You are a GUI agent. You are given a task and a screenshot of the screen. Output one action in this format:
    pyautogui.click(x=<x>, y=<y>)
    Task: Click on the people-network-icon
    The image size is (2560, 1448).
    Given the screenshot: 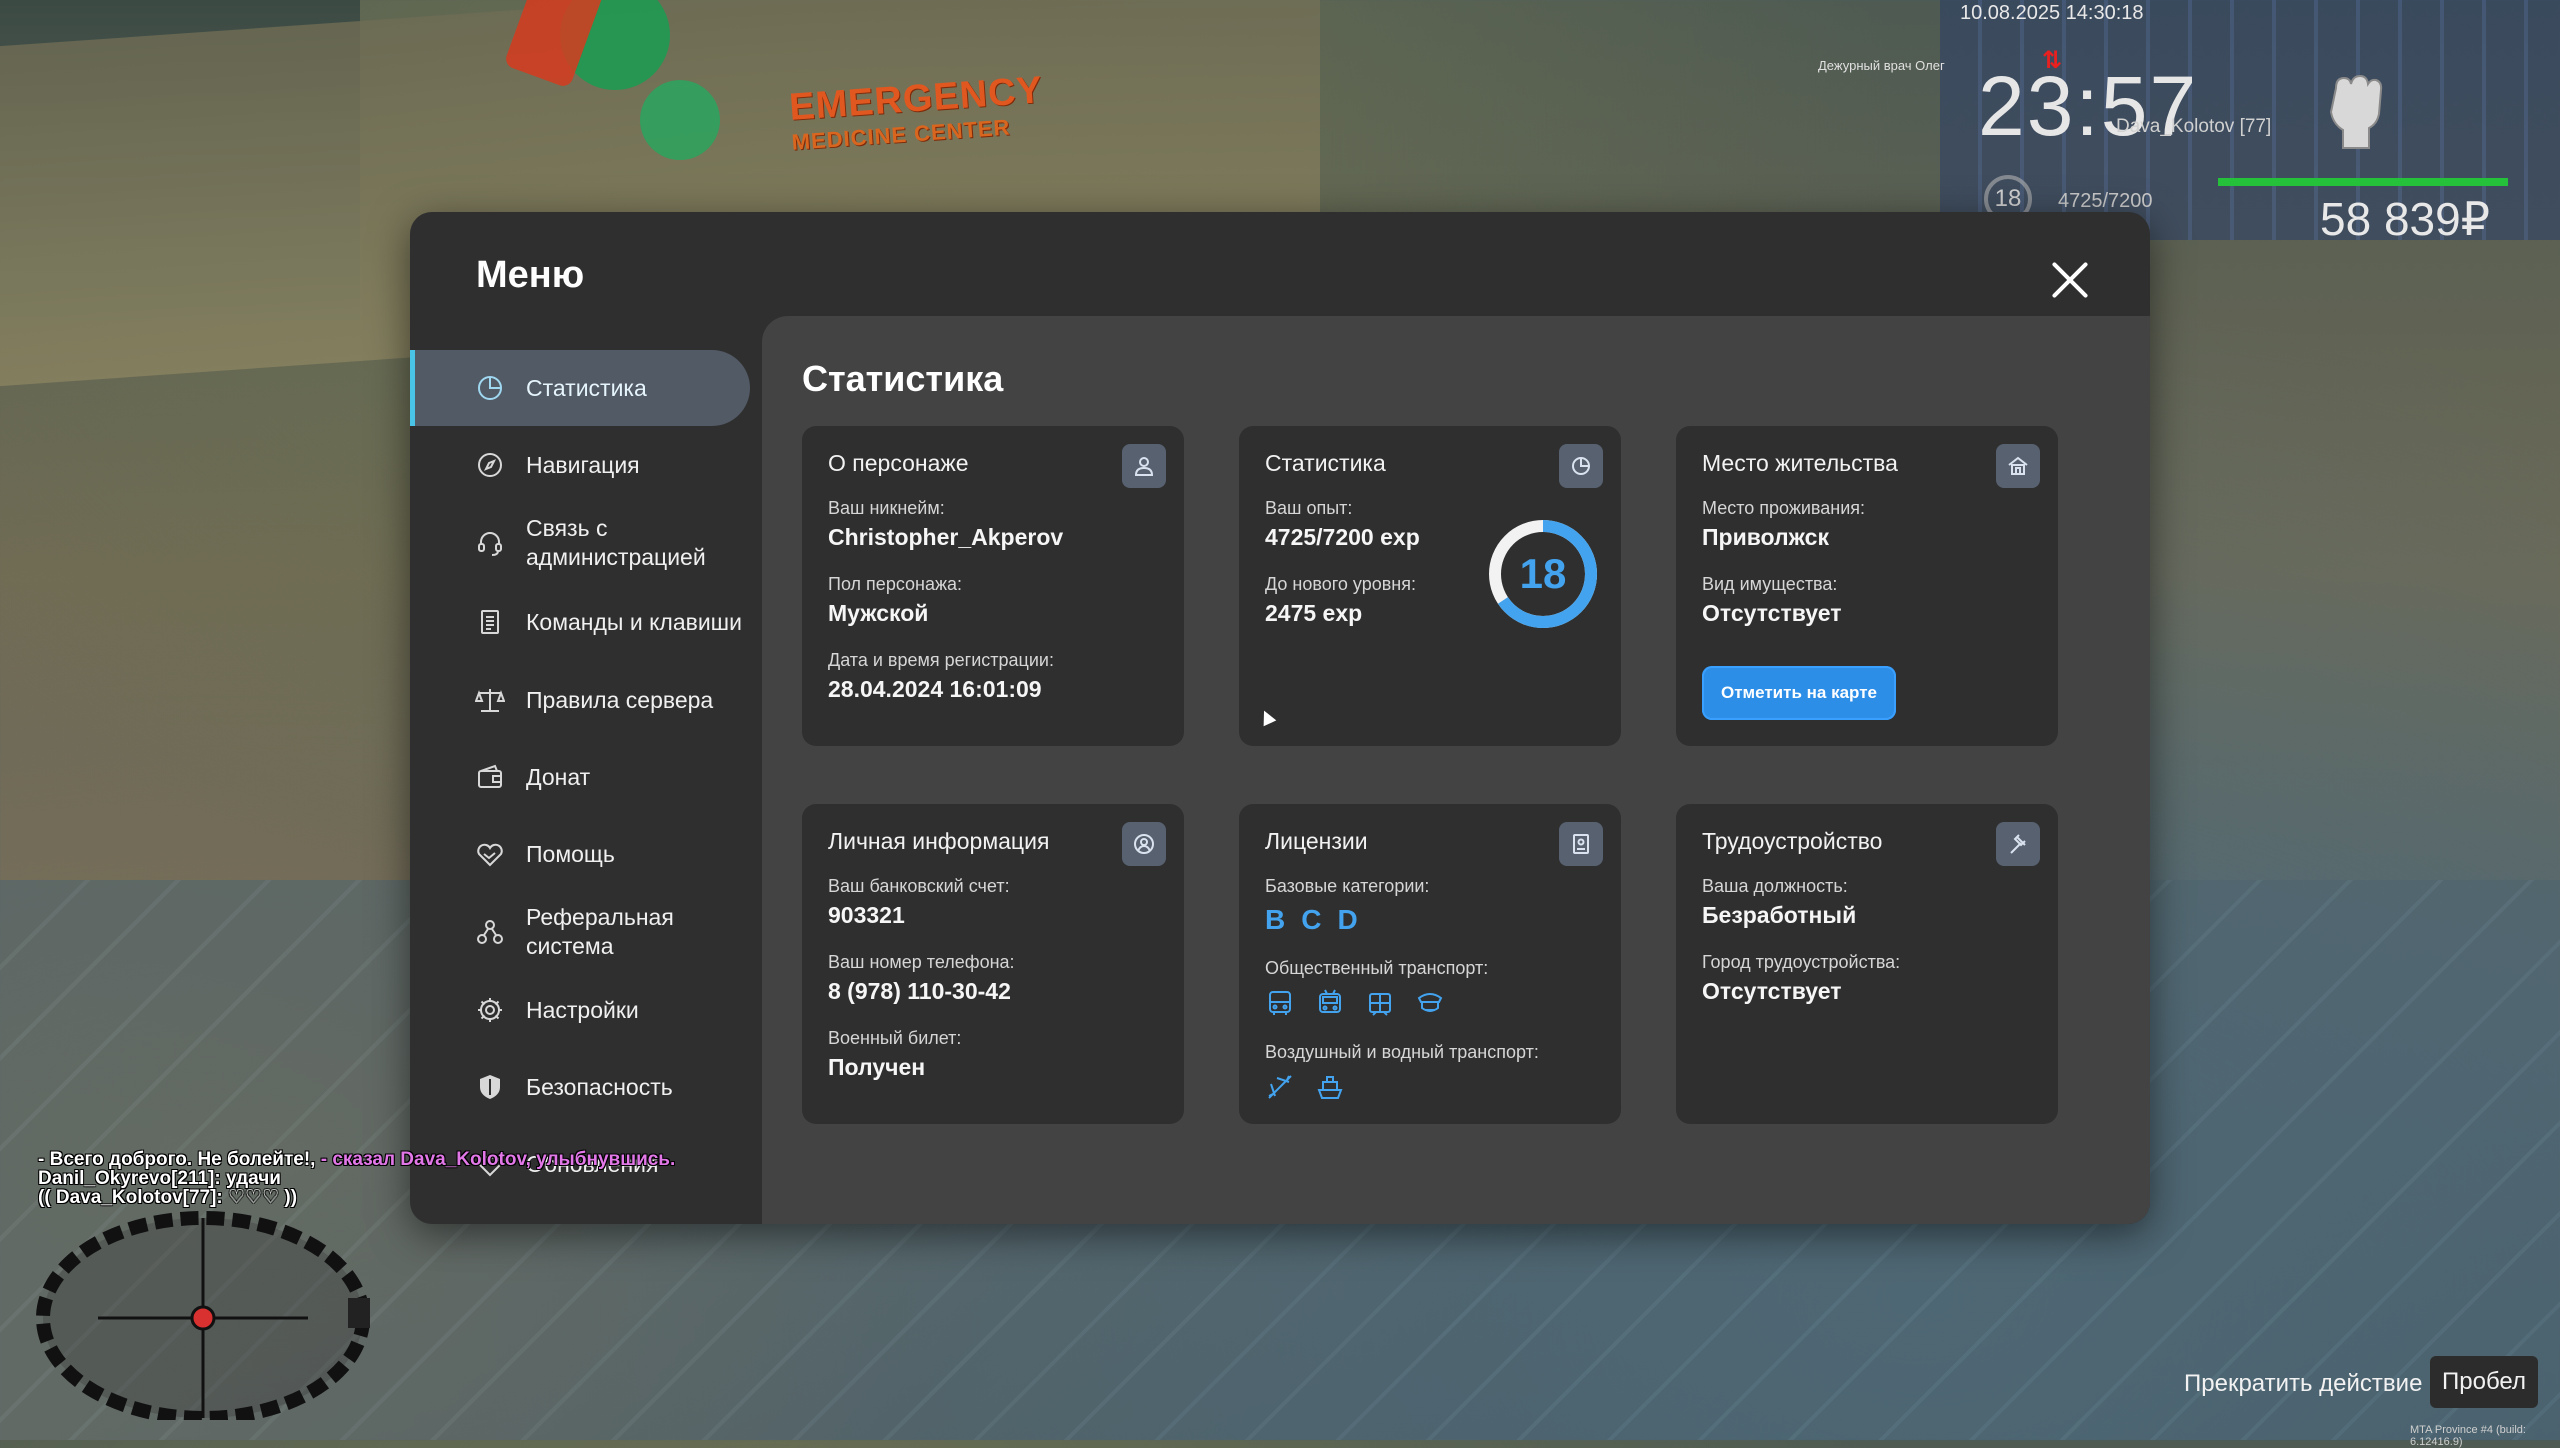 What is the action you would take?
    pyautogui.click(x=490, y=932)
    